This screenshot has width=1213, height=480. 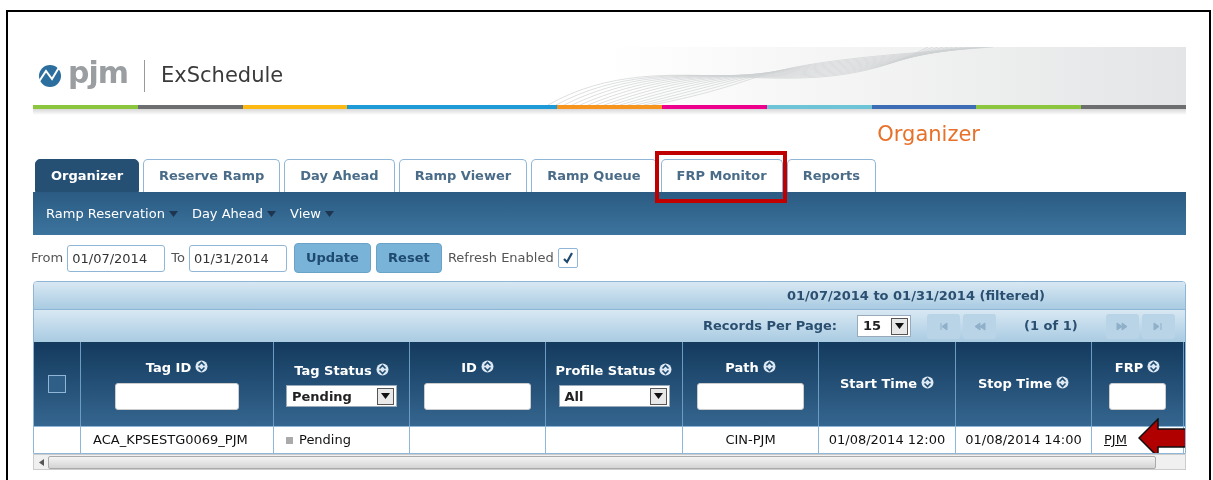 I want to click on checkmark-icon, so click(x=567, y=258).